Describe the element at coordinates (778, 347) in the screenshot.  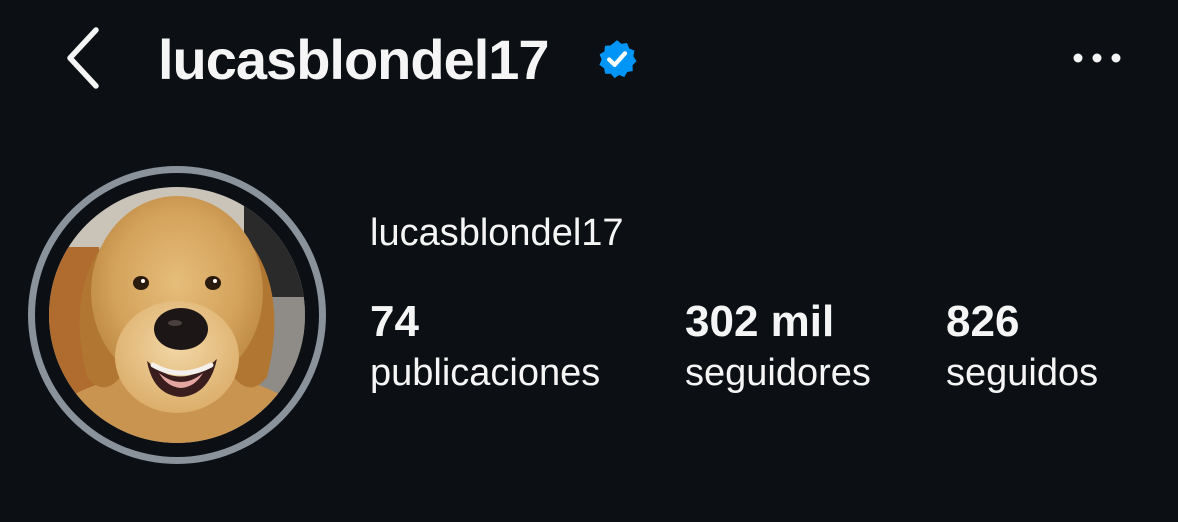
I see `followers-count: 302 mil seguidores` at that location.